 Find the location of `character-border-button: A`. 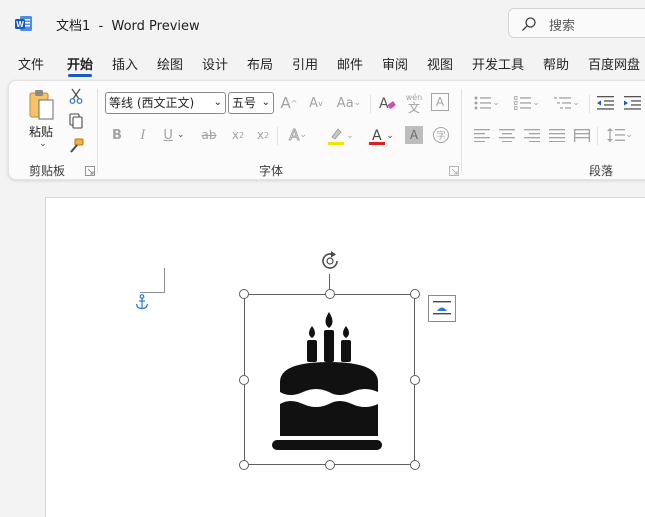

character-border-button: A is located at coordinates (440, 102).